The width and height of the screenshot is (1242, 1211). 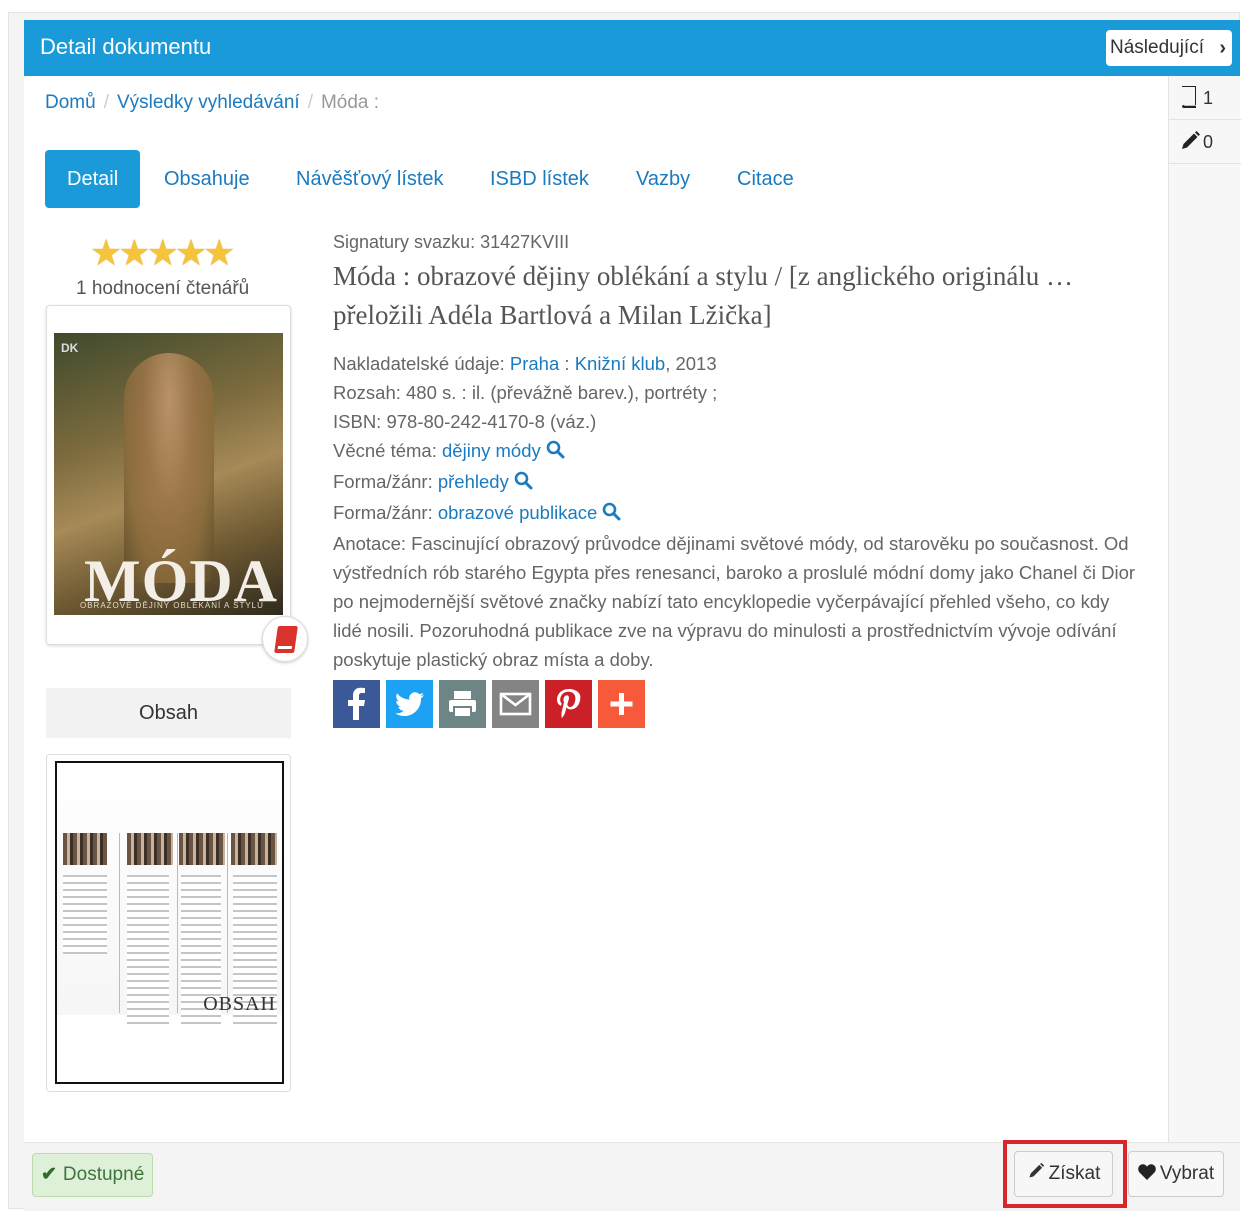 I want to click on signature-value: 31427KVIII, so click(x=525, y=242).